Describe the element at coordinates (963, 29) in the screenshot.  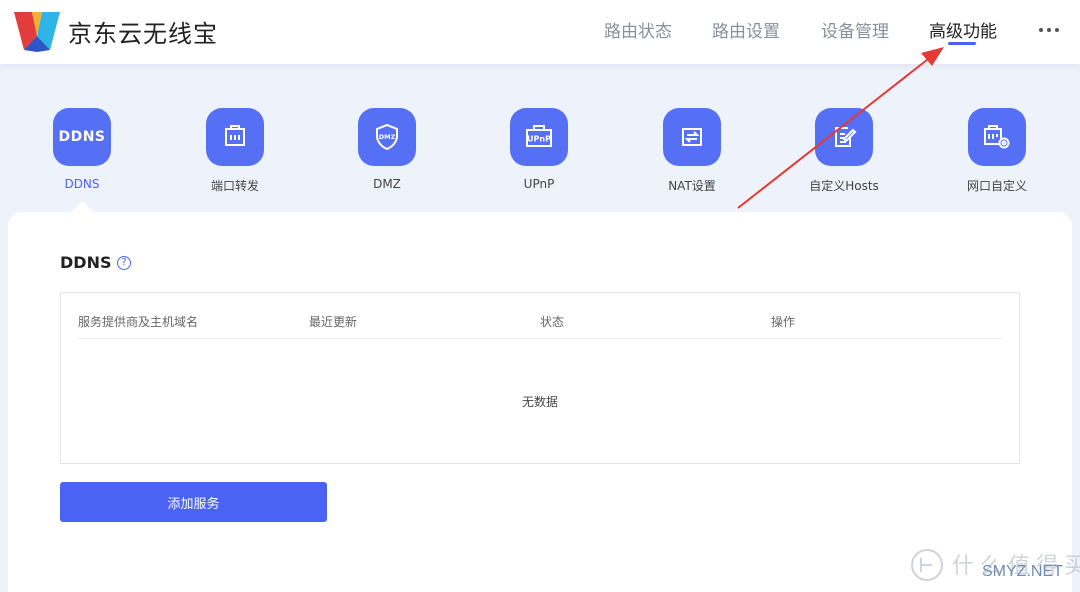
I see `nav-advanced-features: 高级功能` at that location.